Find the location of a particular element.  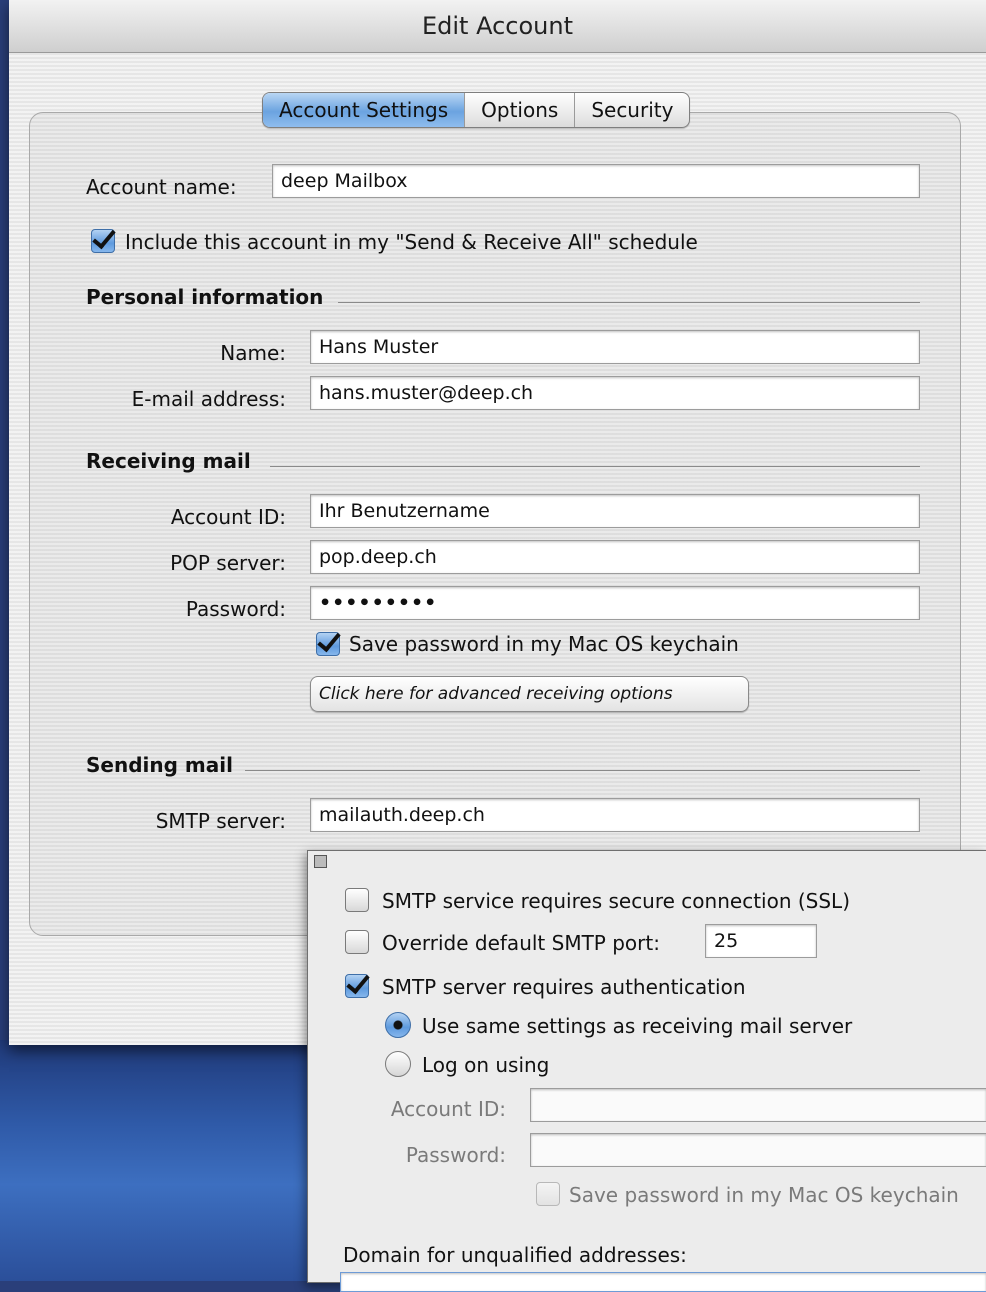

log-on-using-label: Log on using is located at coordinates (486, 1065).